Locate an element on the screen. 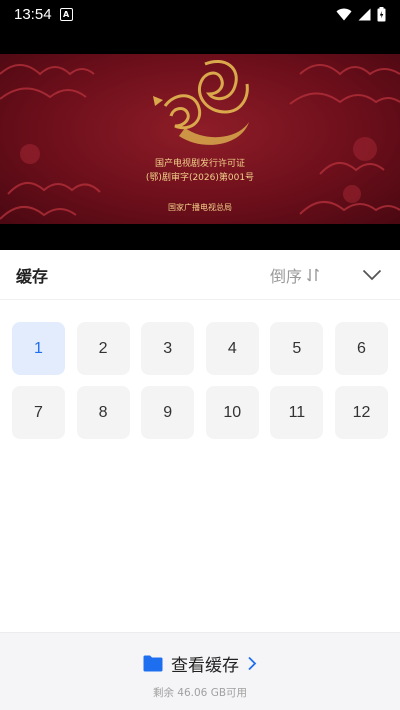 Image resolution: width=400 pixels, height=710 pixels. issuer-label: 国家广播电视总局 is located at coordinates (200, 207).